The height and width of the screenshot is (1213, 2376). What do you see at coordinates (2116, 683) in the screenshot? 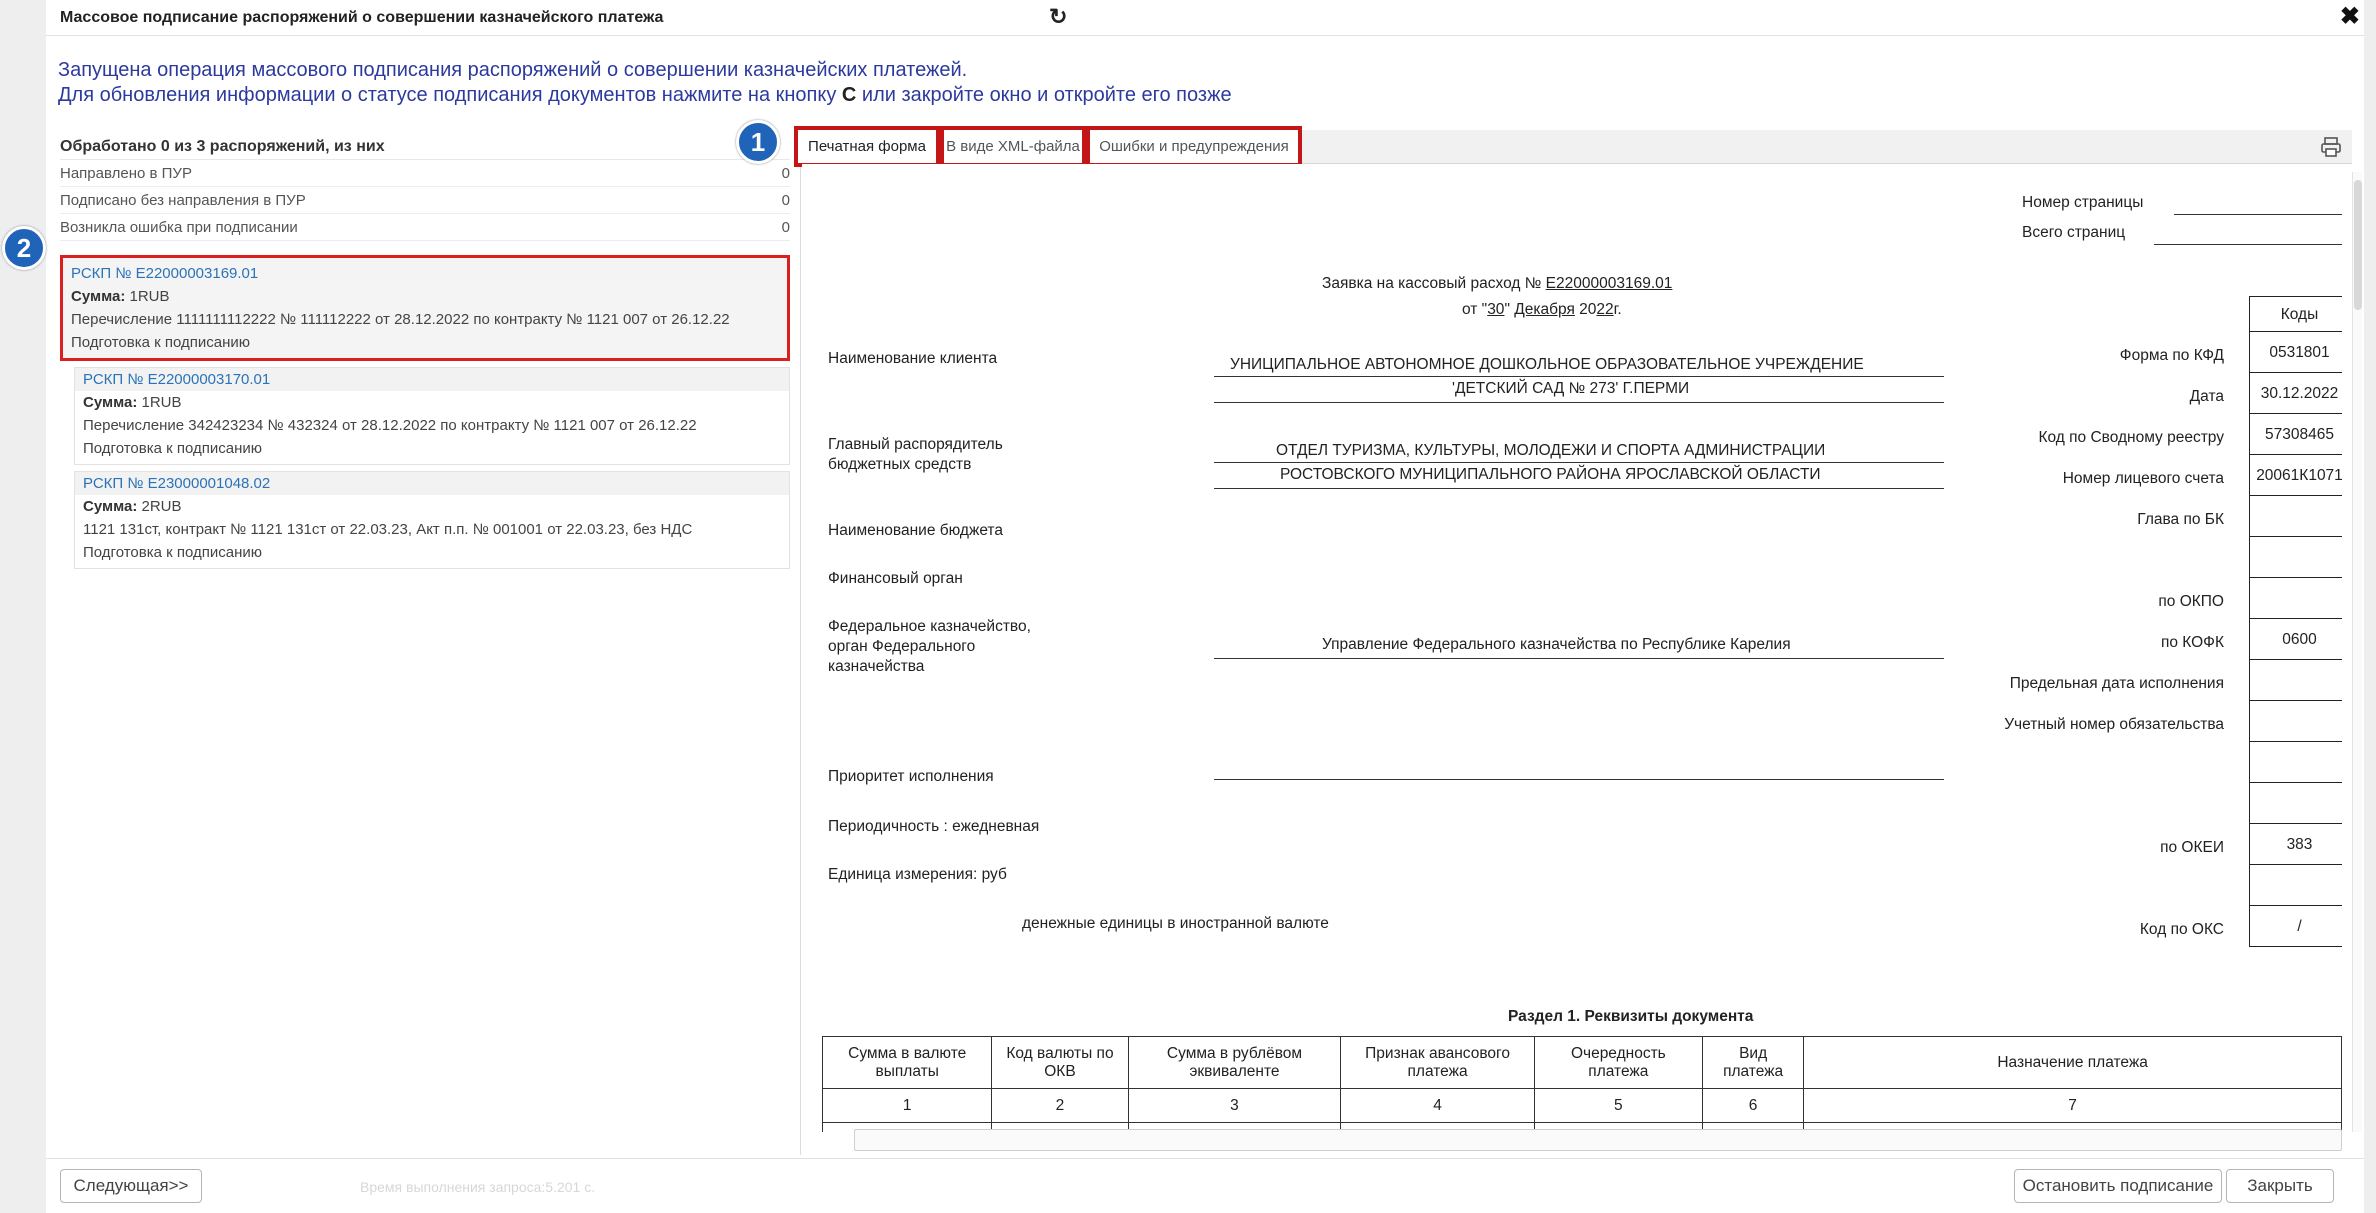
I see `code-label: Предельная дата исполнения` at bounding box center [2116, 683].